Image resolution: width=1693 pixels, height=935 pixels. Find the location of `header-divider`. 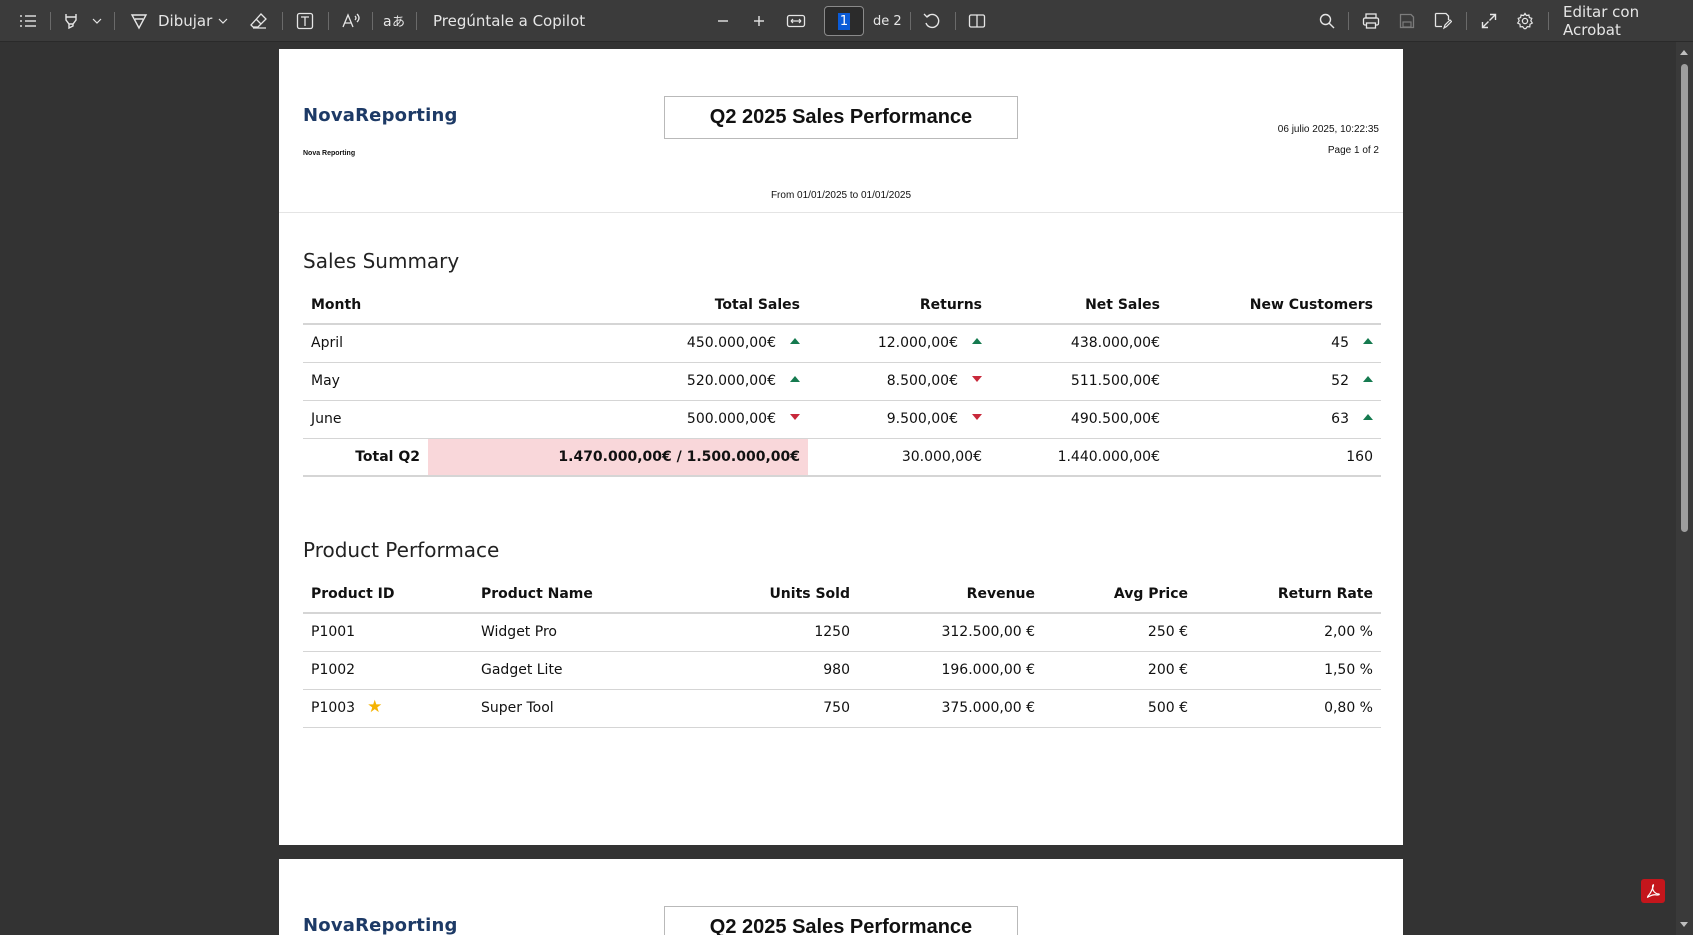

header-divider is located at coordinates (841, 212).